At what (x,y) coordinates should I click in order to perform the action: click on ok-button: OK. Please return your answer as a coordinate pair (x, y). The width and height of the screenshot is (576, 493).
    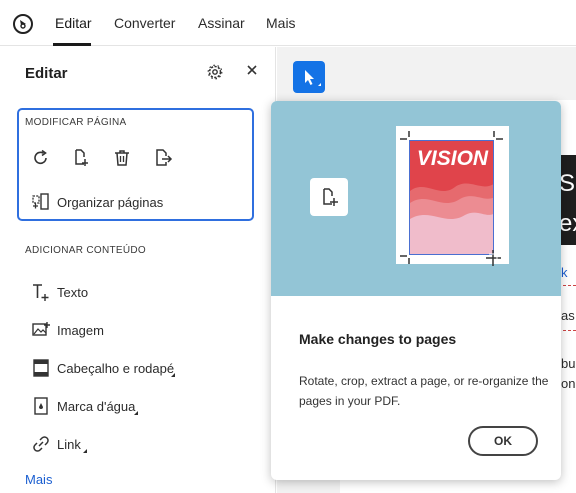
    Looking at the image, I should click on (503, 441).